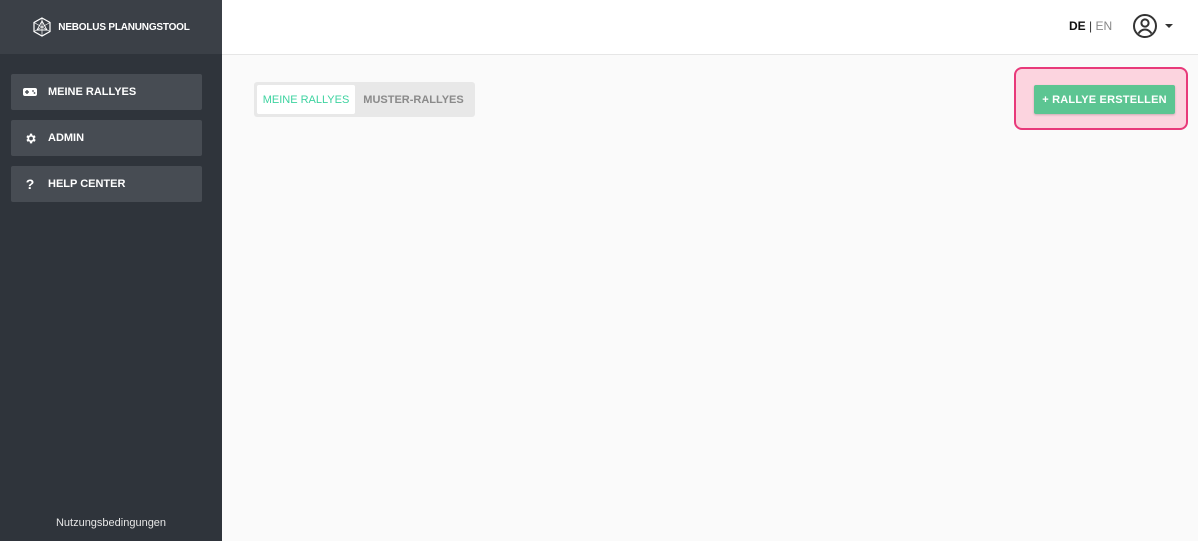 This screenshot has width=1198, height=541. Describe the element at coordinates (1103, 26) in the screenshot. I see `lang-en: EN` at that location.